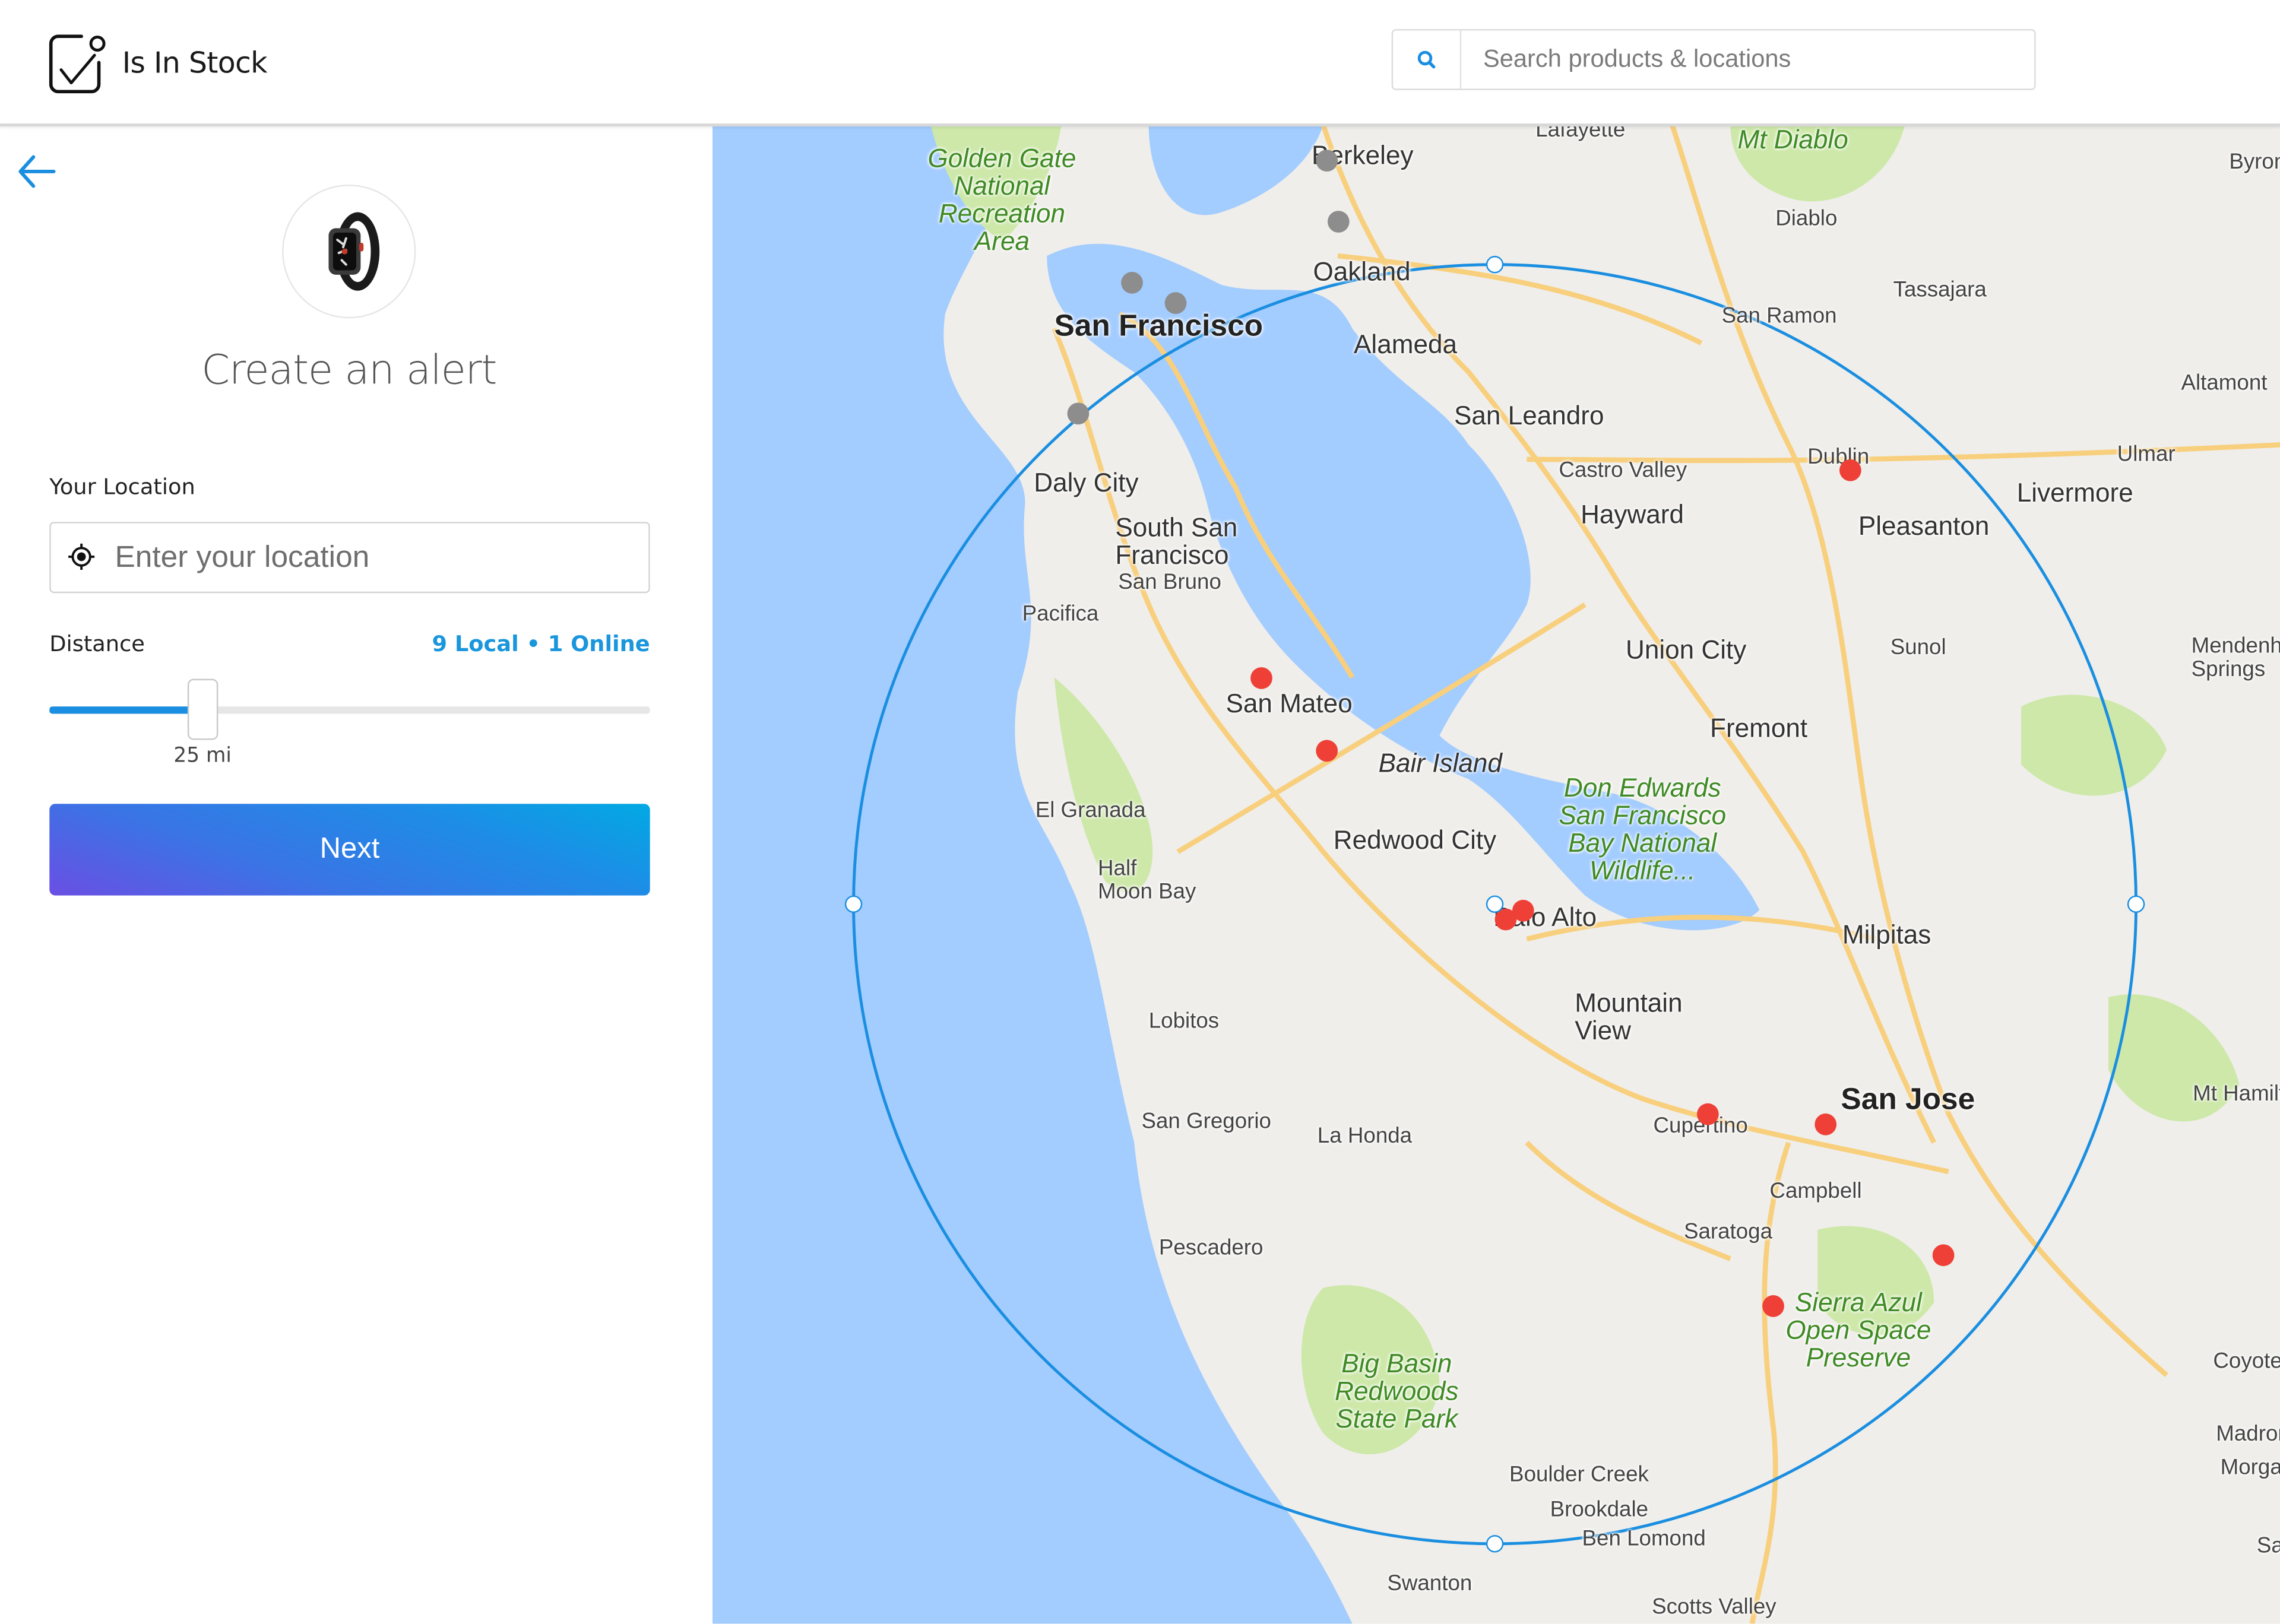  What do you see at coordinates (1629, 1016) in the screenshot?
I see `map-label: Mountain View` at bounding box center [1629, 1016].